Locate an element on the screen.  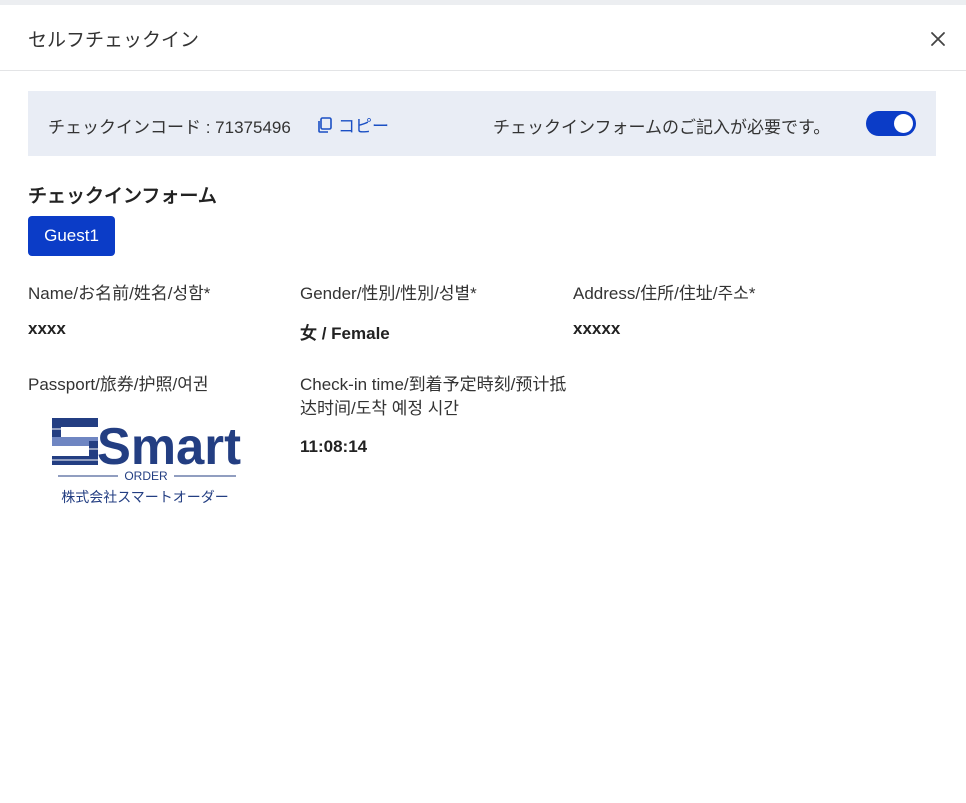
field-gender-label: Gender/性別/性別/성별* is located at coordinates (388, 293).